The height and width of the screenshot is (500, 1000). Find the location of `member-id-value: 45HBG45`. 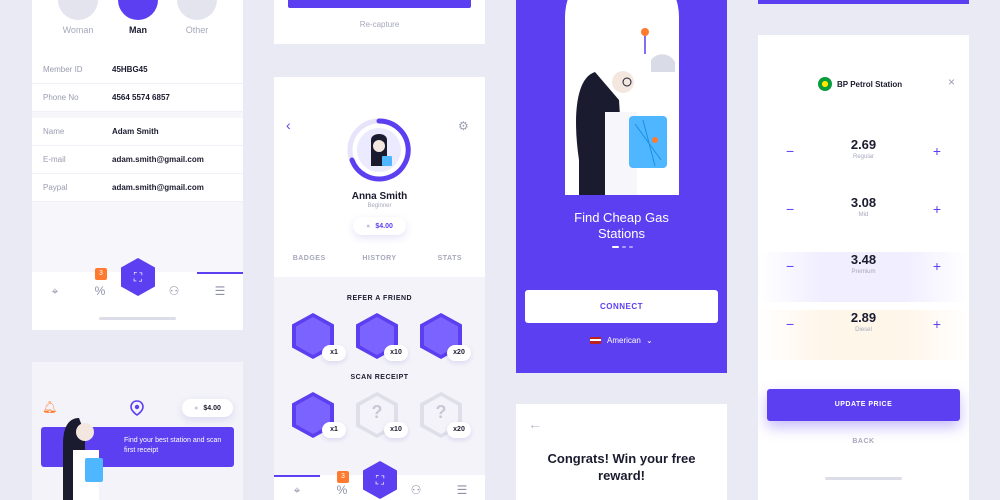

member-id-value: 45HBG45 is located at coordinates (130, 69).